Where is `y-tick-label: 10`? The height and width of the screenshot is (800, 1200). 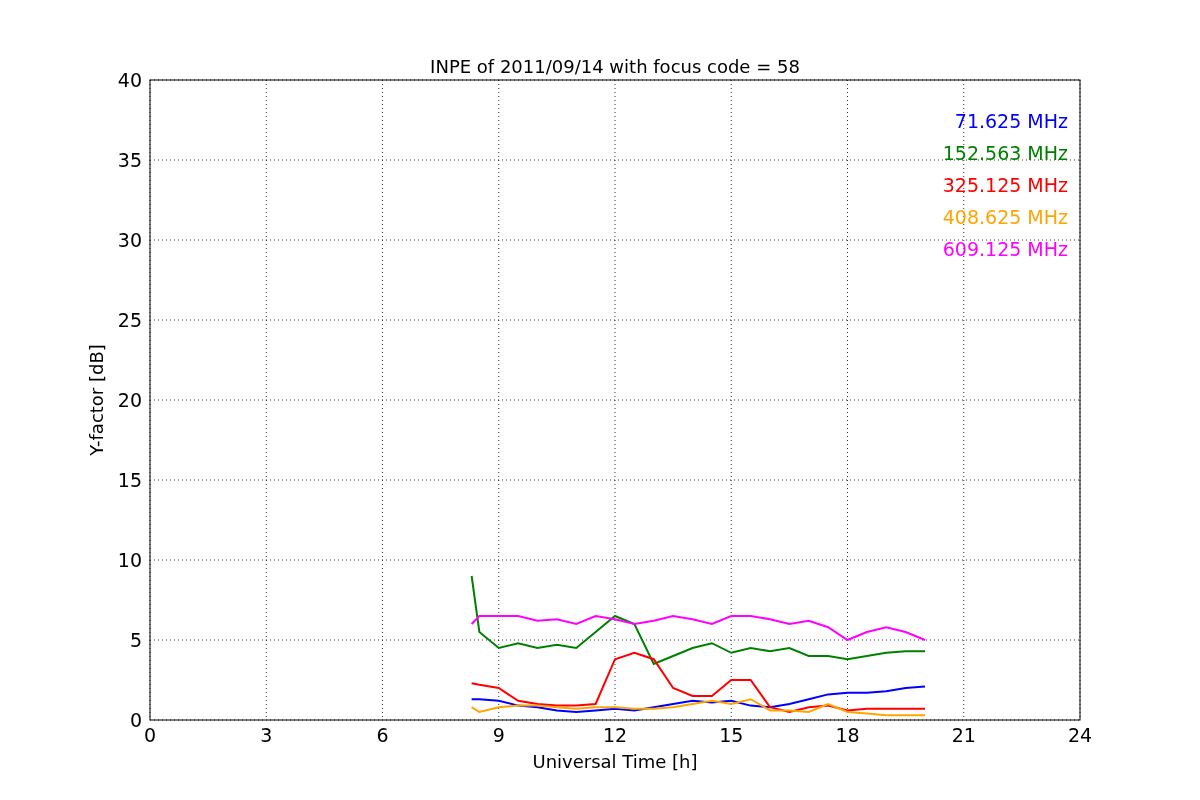 y-tick-label: 10 is located at coordinates (129, 560).